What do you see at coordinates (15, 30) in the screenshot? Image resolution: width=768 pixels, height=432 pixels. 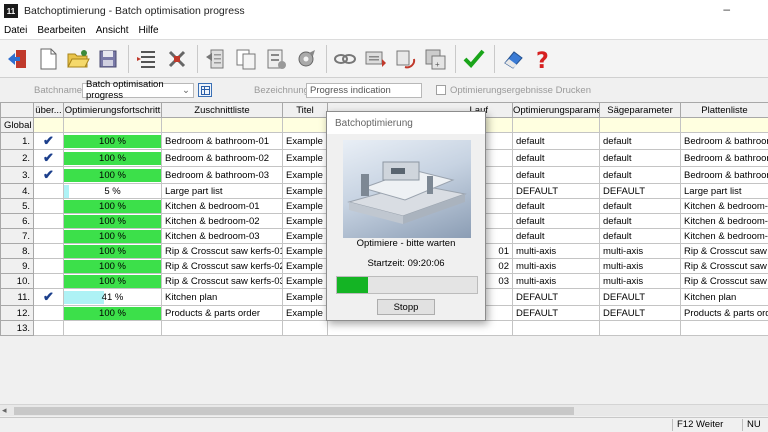 I see `menu-datei: Datei` at bounding box center [15, 30].